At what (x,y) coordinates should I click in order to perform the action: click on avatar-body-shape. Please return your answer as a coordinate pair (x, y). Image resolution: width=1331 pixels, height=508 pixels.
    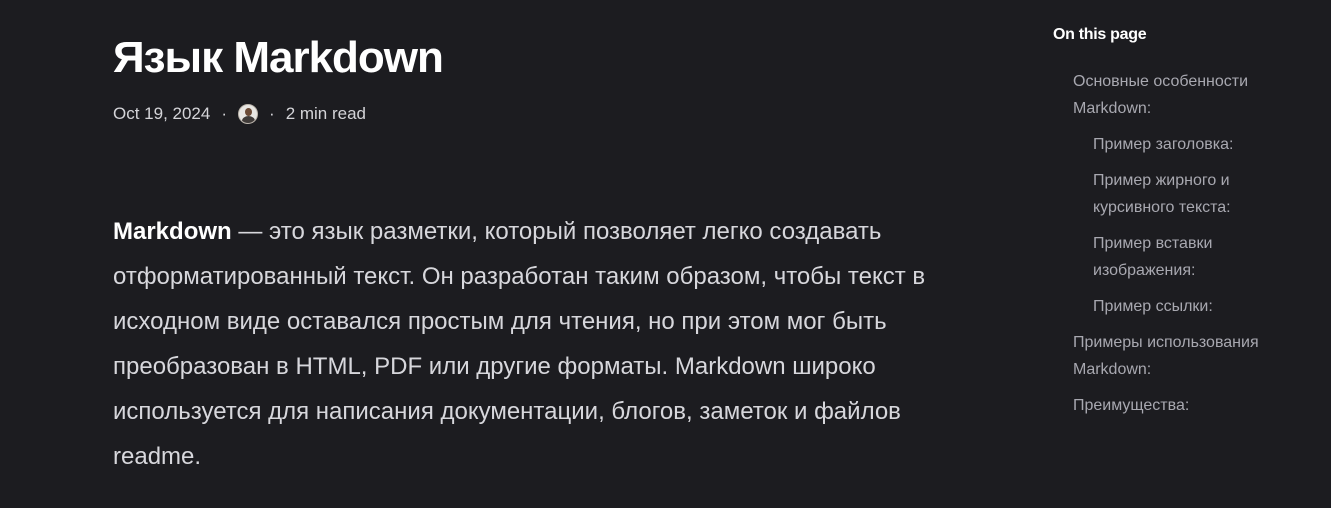
    Looking at the image, I should click on (249, 119).